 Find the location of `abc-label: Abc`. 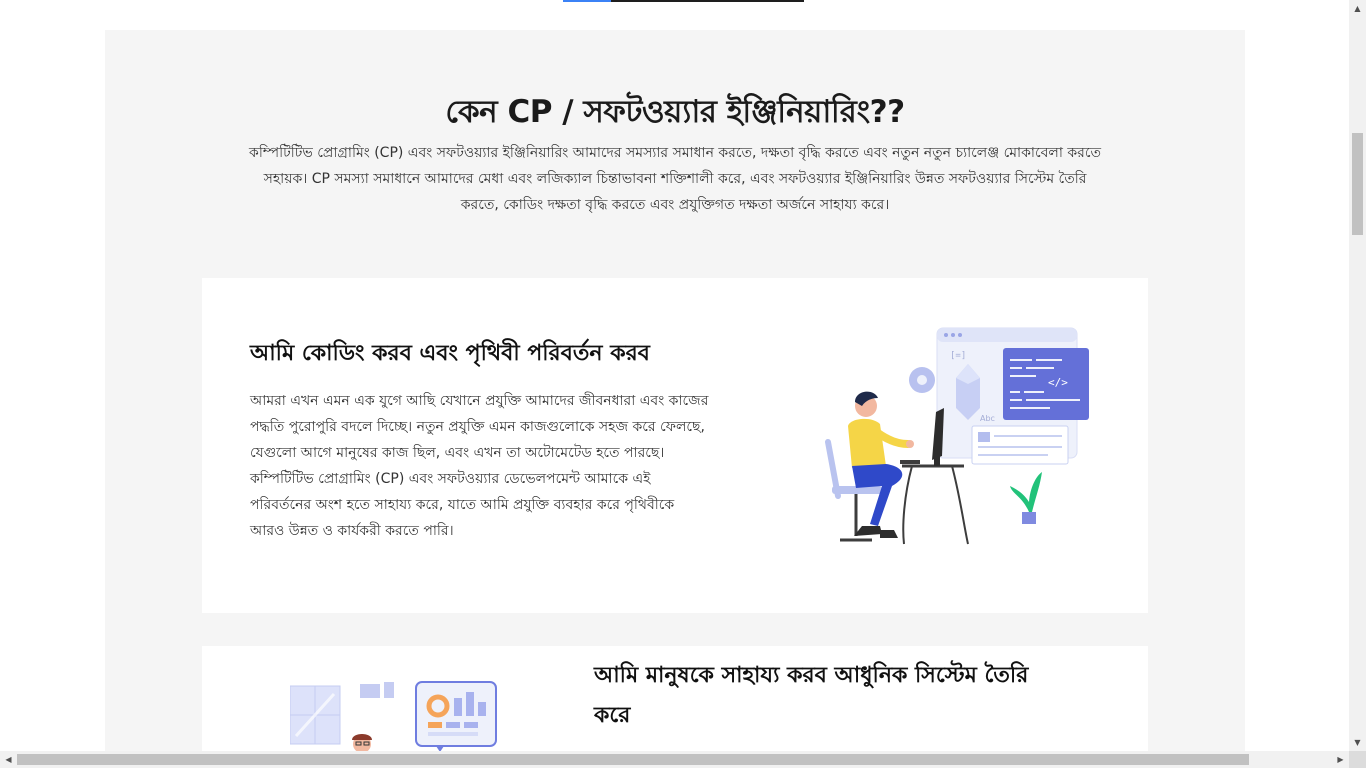

abc-label: Abc is located at coordinates (987, 418).